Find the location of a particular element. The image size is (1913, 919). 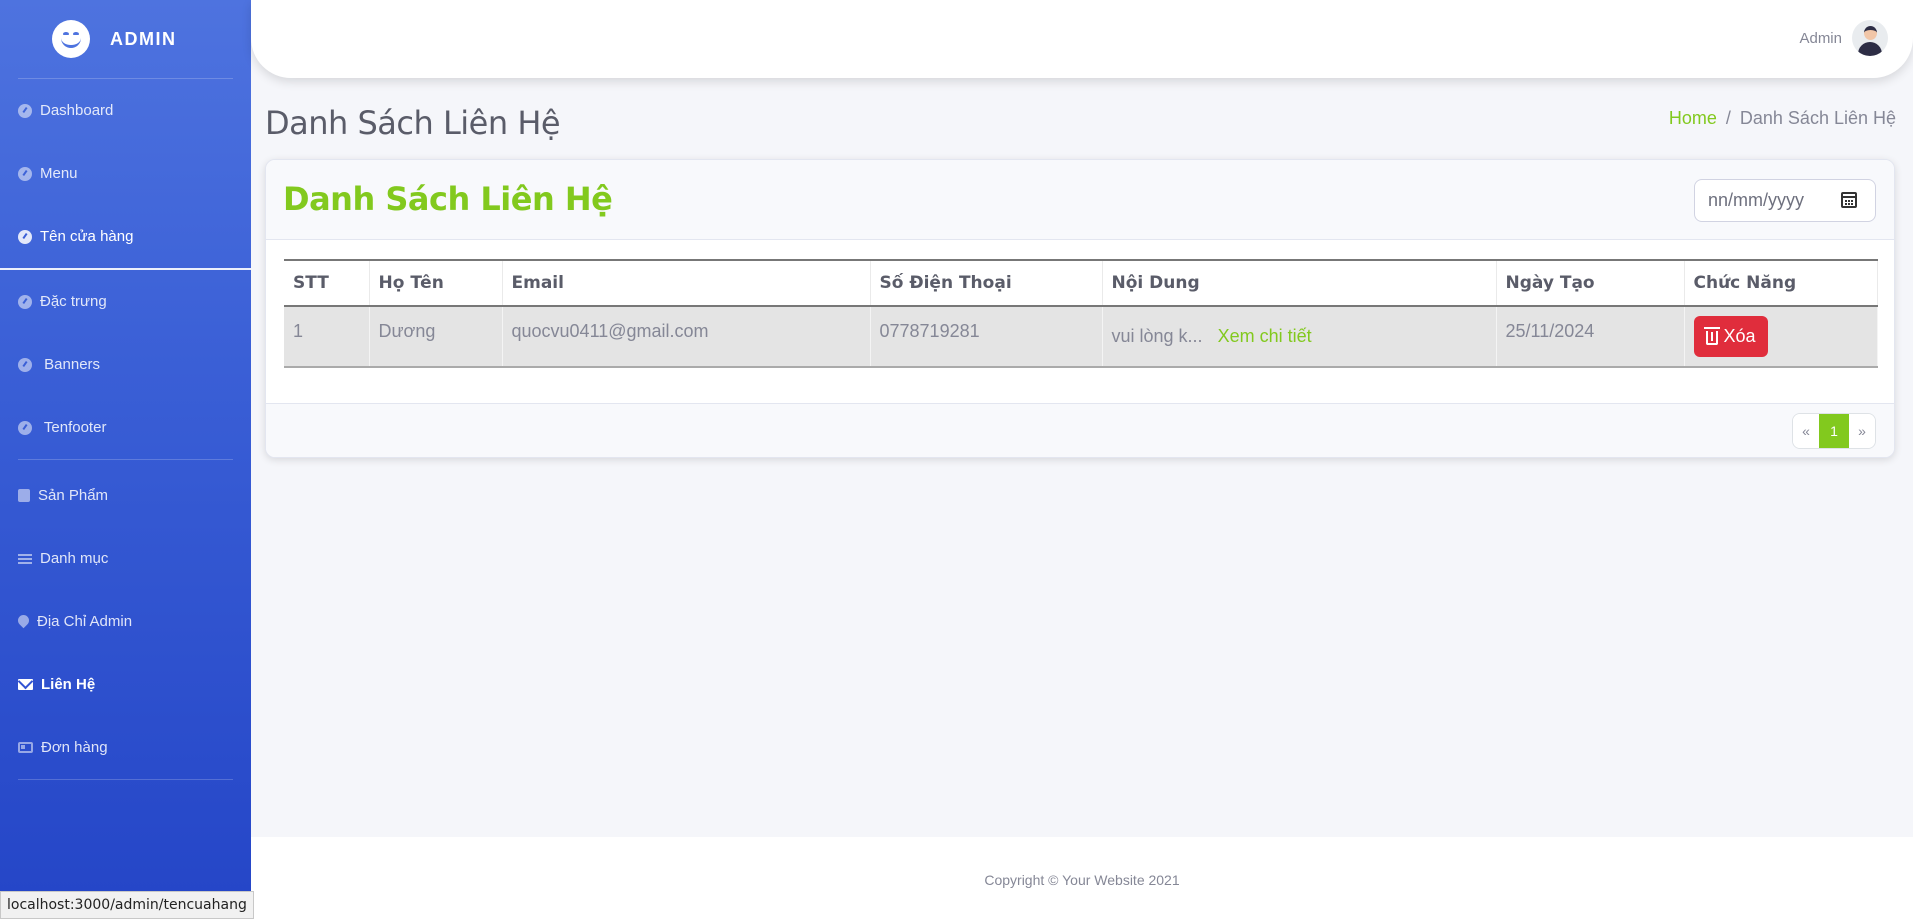

page-title: Danh Sách Liên Hệ is located at coordinates (413, 123).